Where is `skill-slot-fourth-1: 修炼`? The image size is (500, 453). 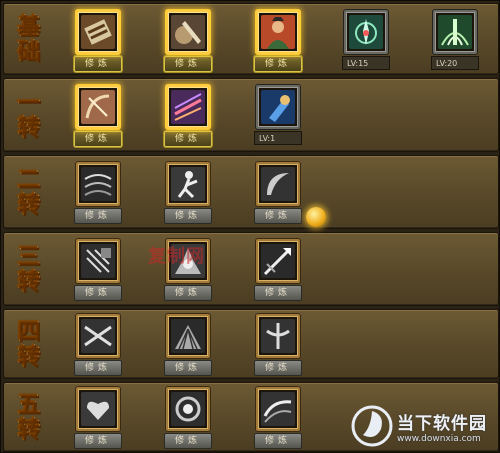 skill-slot-fourth-1: 修炼 is located at coordinates (98, 345).